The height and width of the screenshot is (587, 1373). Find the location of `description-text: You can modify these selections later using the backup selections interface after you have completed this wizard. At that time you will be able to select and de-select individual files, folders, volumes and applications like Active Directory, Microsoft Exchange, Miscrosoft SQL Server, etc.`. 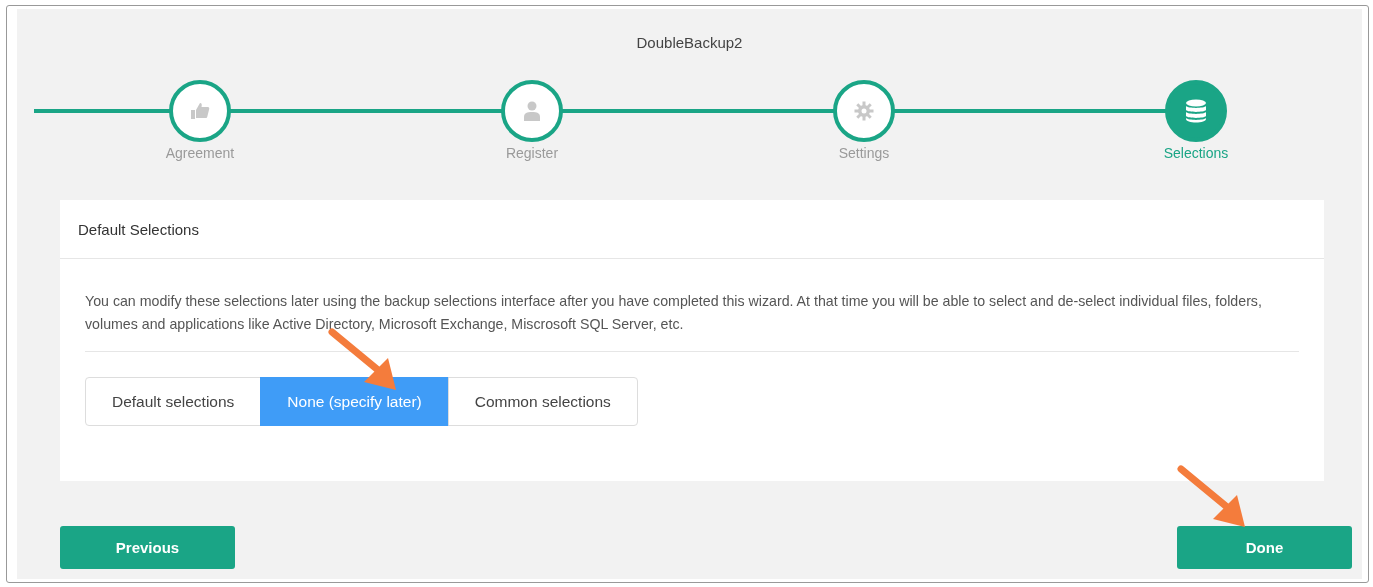

description-text: You can modify these selections later using the backup selections interface after you have completed this wizard. At that time you will be able to select and de-select individual files, folders, volumes and applications like Active Directory, Microsoft Exchange, Miscrosoft SQL Server, etc. is located at coordinates (674, 313).